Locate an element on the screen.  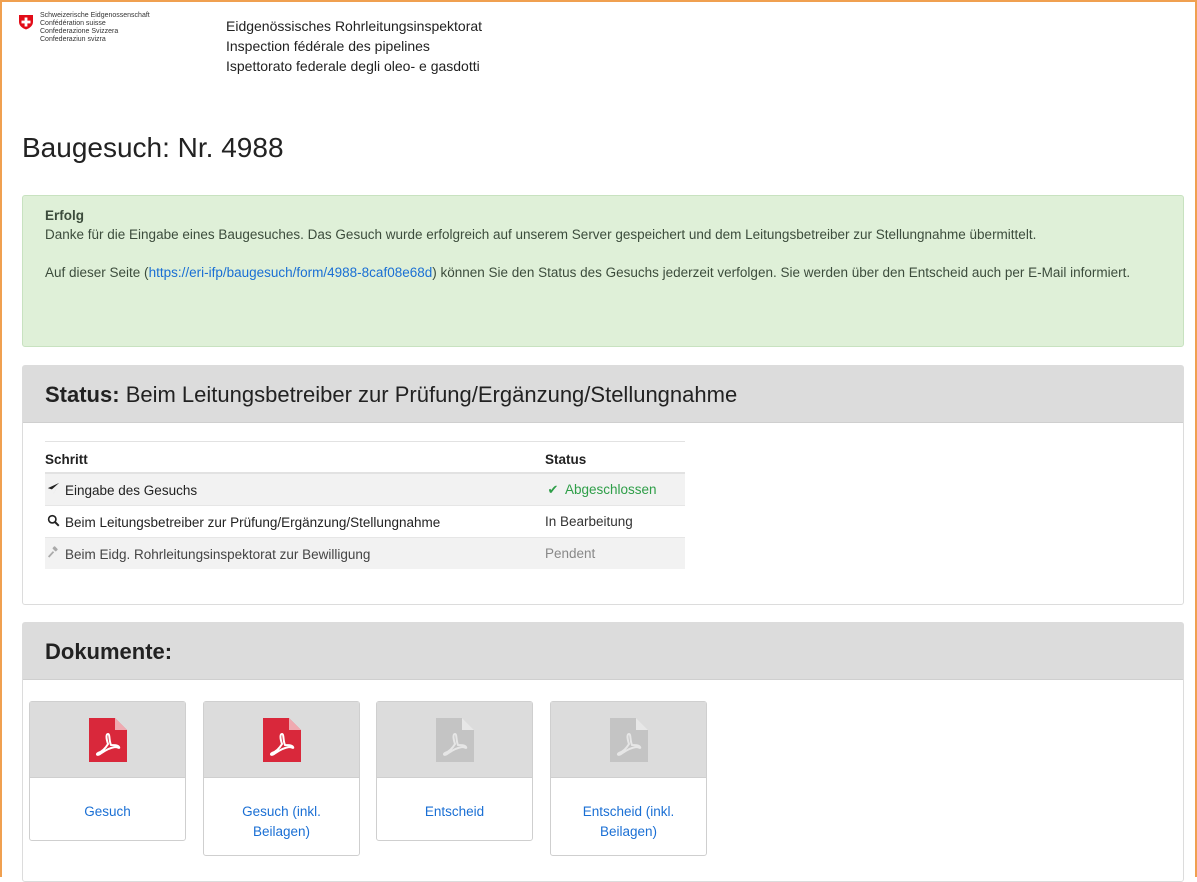
federation-line-it: Confederazione Svizzera is located at coordinates (79, 31).